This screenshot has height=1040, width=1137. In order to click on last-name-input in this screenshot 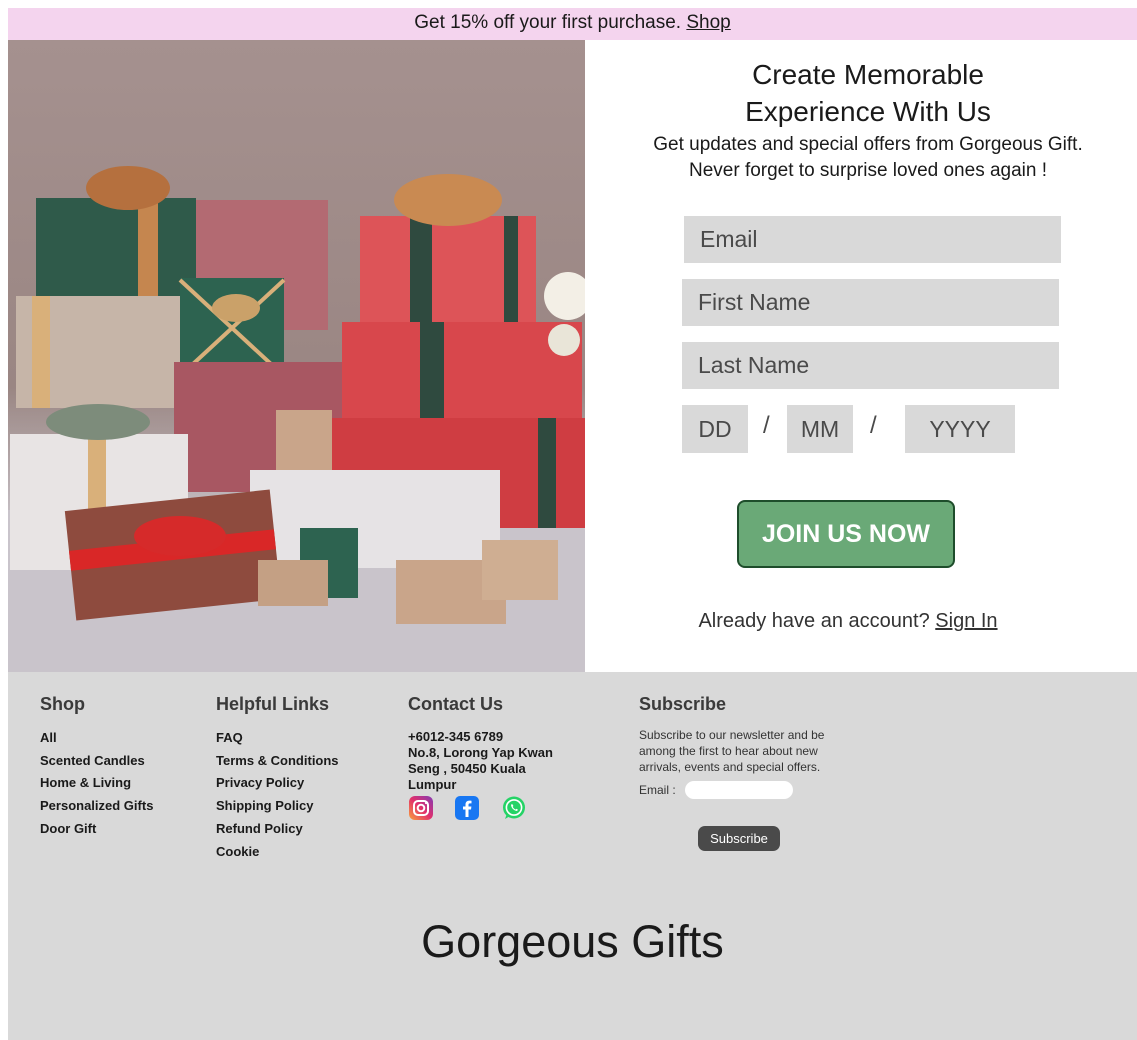, I will do `click(870, 365)`.